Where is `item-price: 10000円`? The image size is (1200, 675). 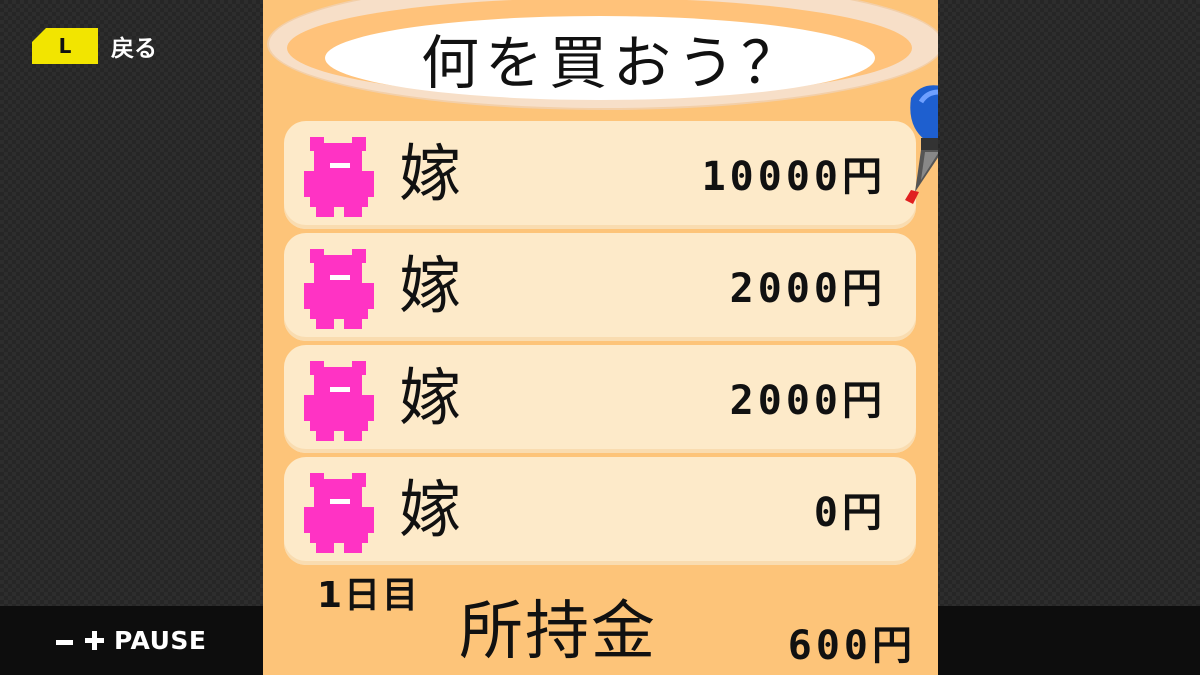
item-price: 10000円 is located at coordinates (793, 177).